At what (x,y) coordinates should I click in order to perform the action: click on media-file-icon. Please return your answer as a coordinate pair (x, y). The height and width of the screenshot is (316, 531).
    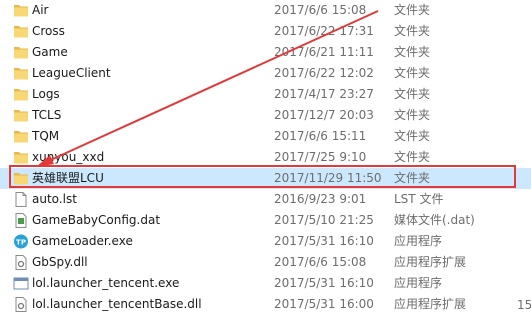
    Looking at the image, I should click on (21, 220).